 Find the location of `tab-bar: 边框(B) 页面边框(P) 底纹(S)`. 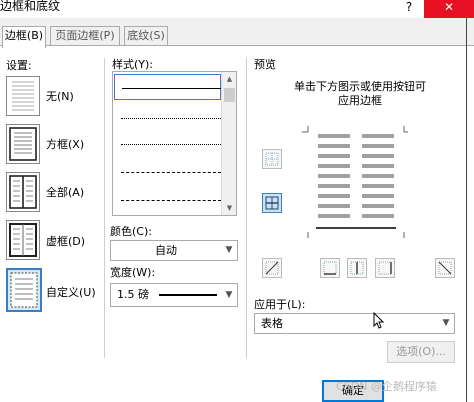

tab-bar: 边框(B) 页面边框(P) 底纹(S) is located at coordinates (237, 37).